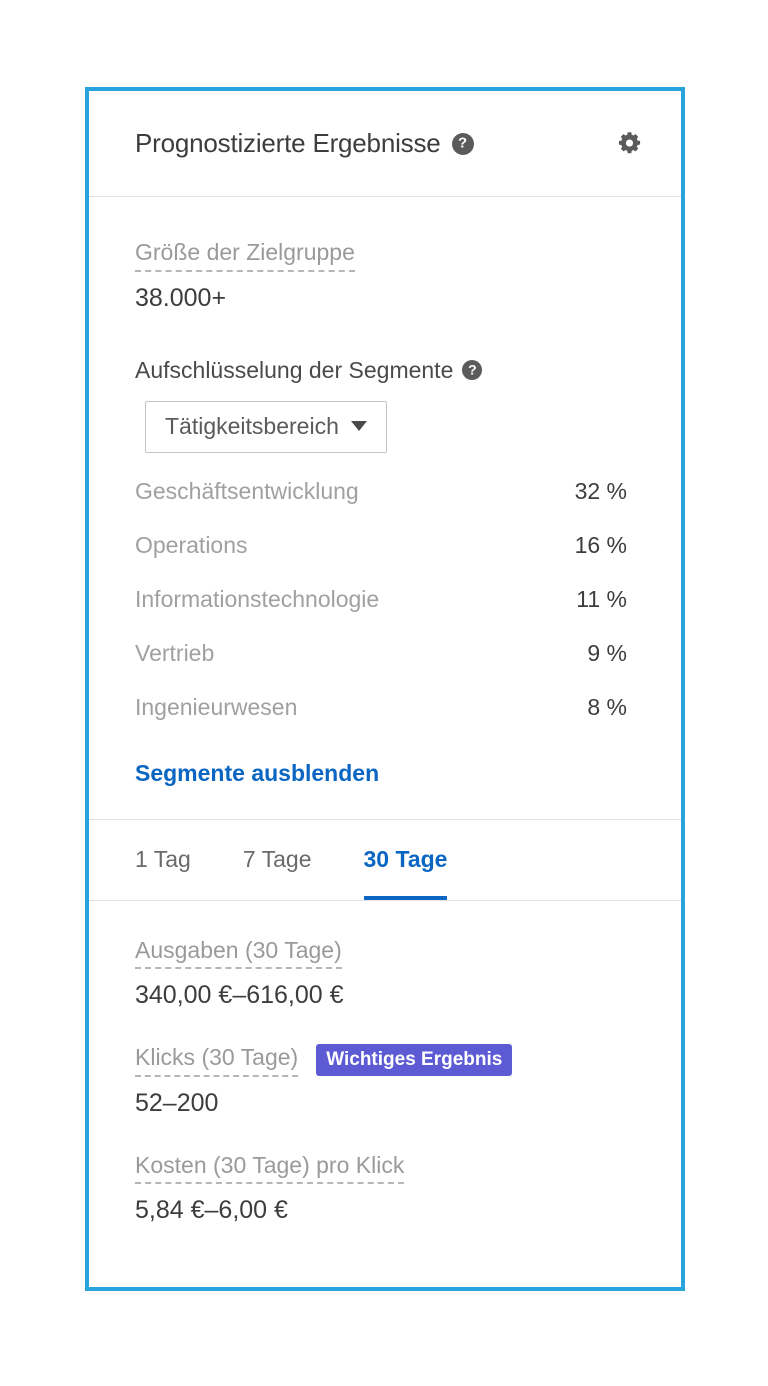 The width and height of the screenshot is (768, 1386). Describe the element at coordinates (385, 1189) in the screenshot. I see `cost-per-click-metric-block: Kosten (30 Tage) pro Klick 5,84 €–6,00 €` at that location.